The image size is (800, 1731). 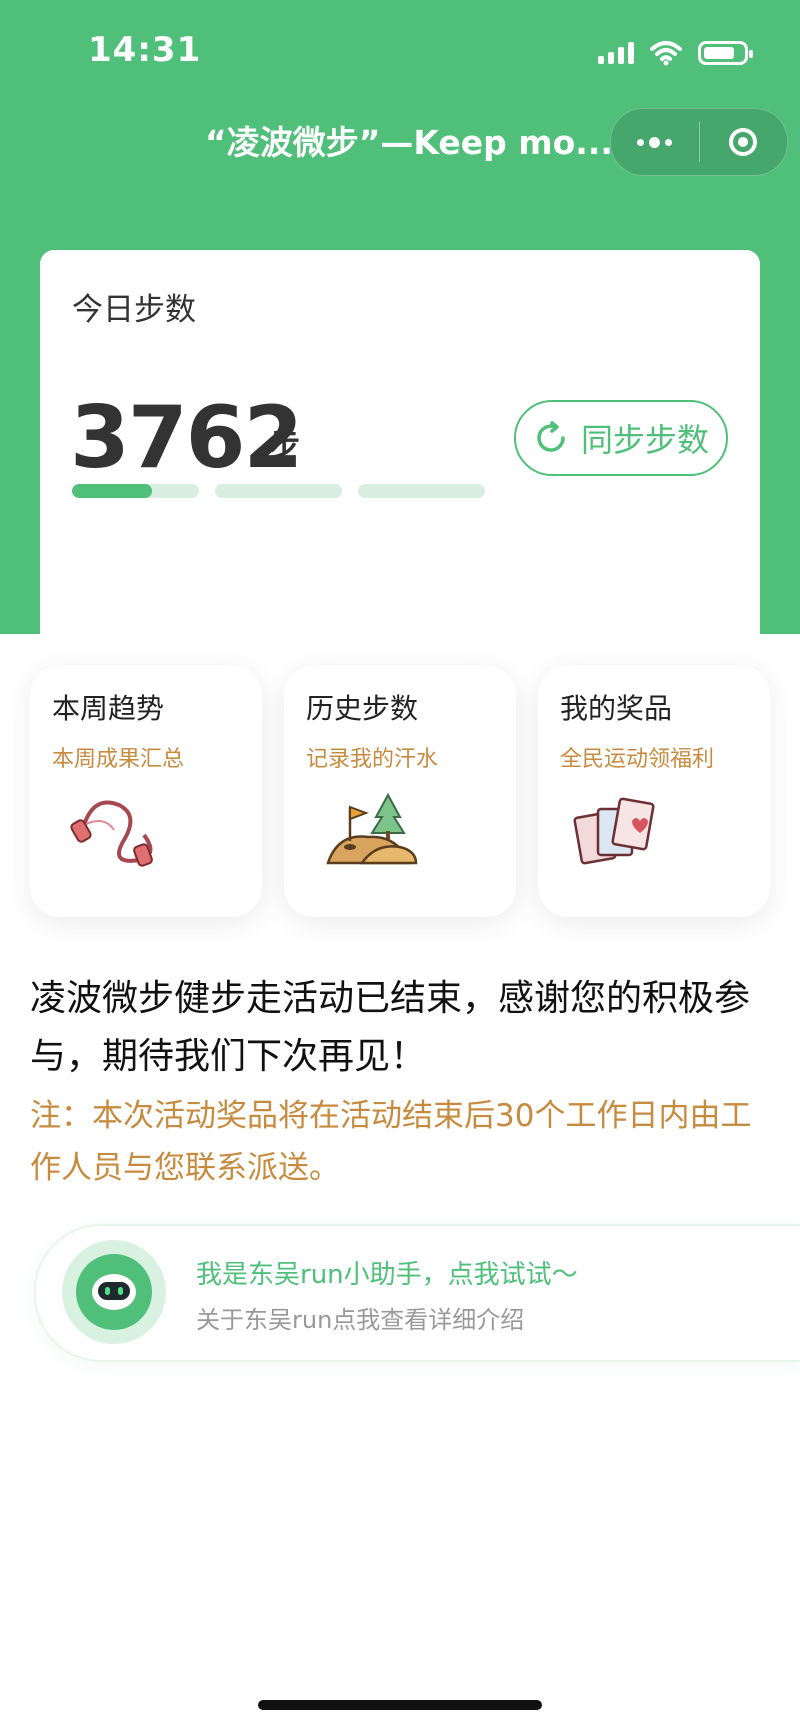 I want to click on feature-subtitle: 本周成果汇总, so click(x=118, y=759).